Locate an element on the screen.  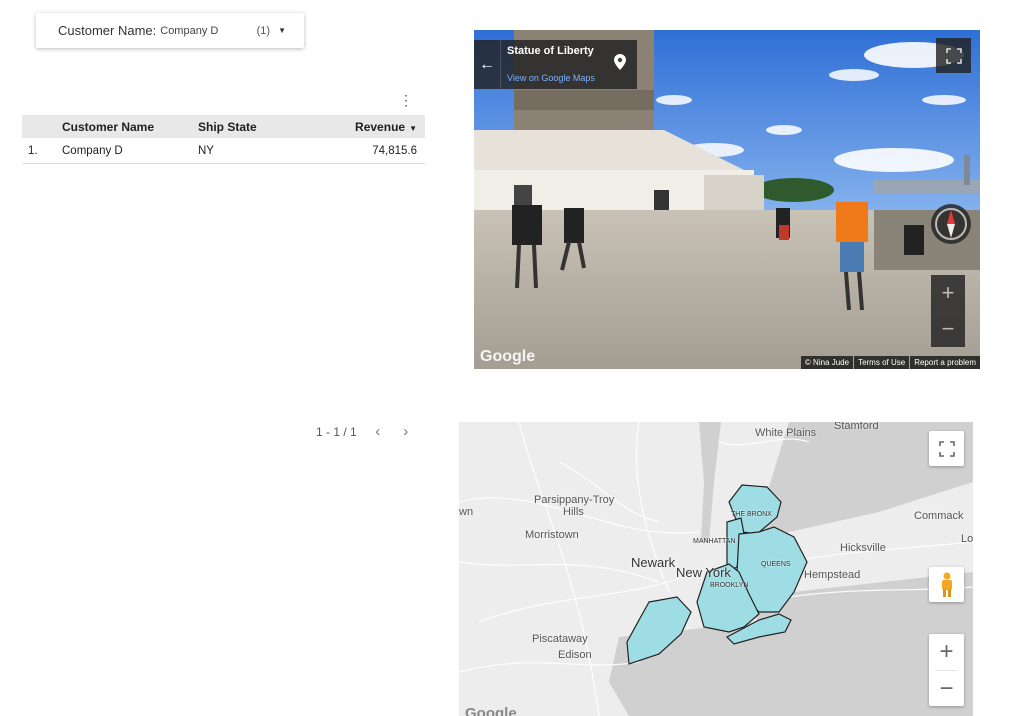
filter-label: Customer Name: is located at coordinates (107, 30).